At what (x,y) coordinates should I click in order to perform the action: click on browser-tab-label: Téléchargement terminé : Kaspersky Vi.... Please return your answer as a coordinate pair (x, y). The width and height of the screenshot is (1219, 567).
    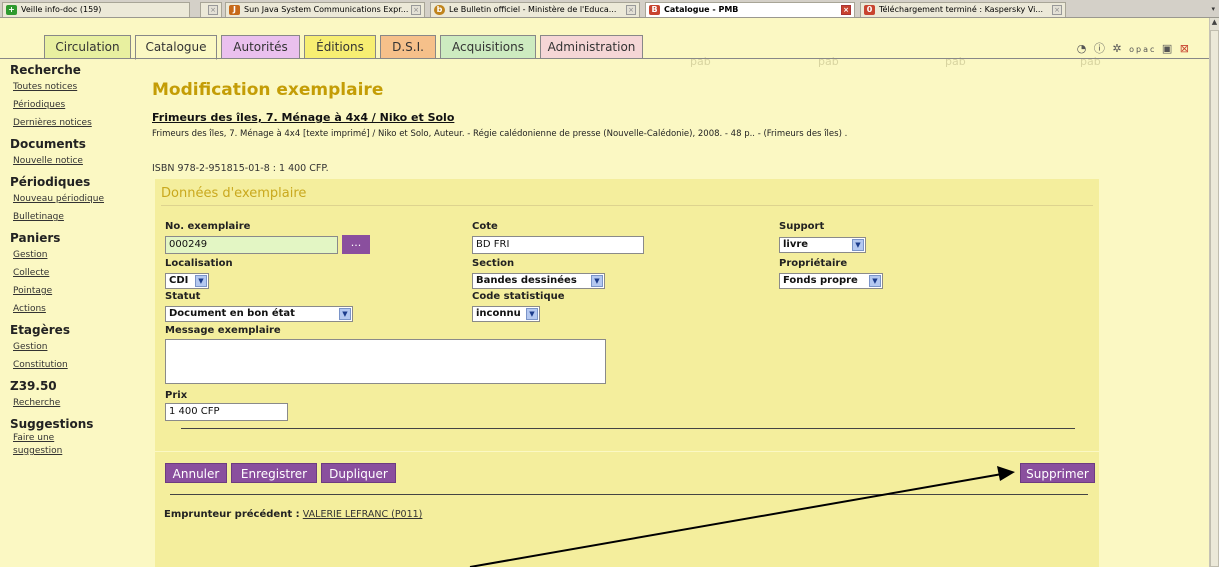
    Looking at the image, I should click on (961, 9).